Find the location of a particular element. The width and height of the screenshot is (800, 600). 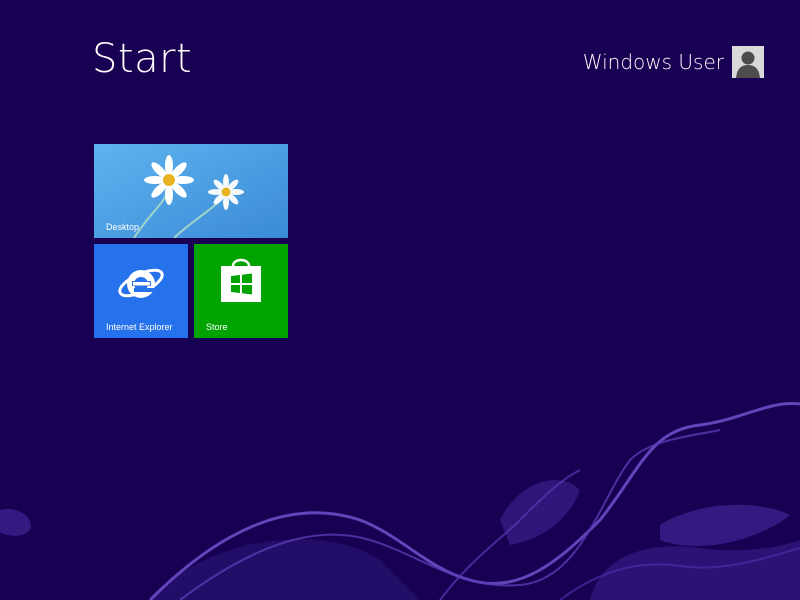

user-account: Windows User is located at coordinates (673, 62).